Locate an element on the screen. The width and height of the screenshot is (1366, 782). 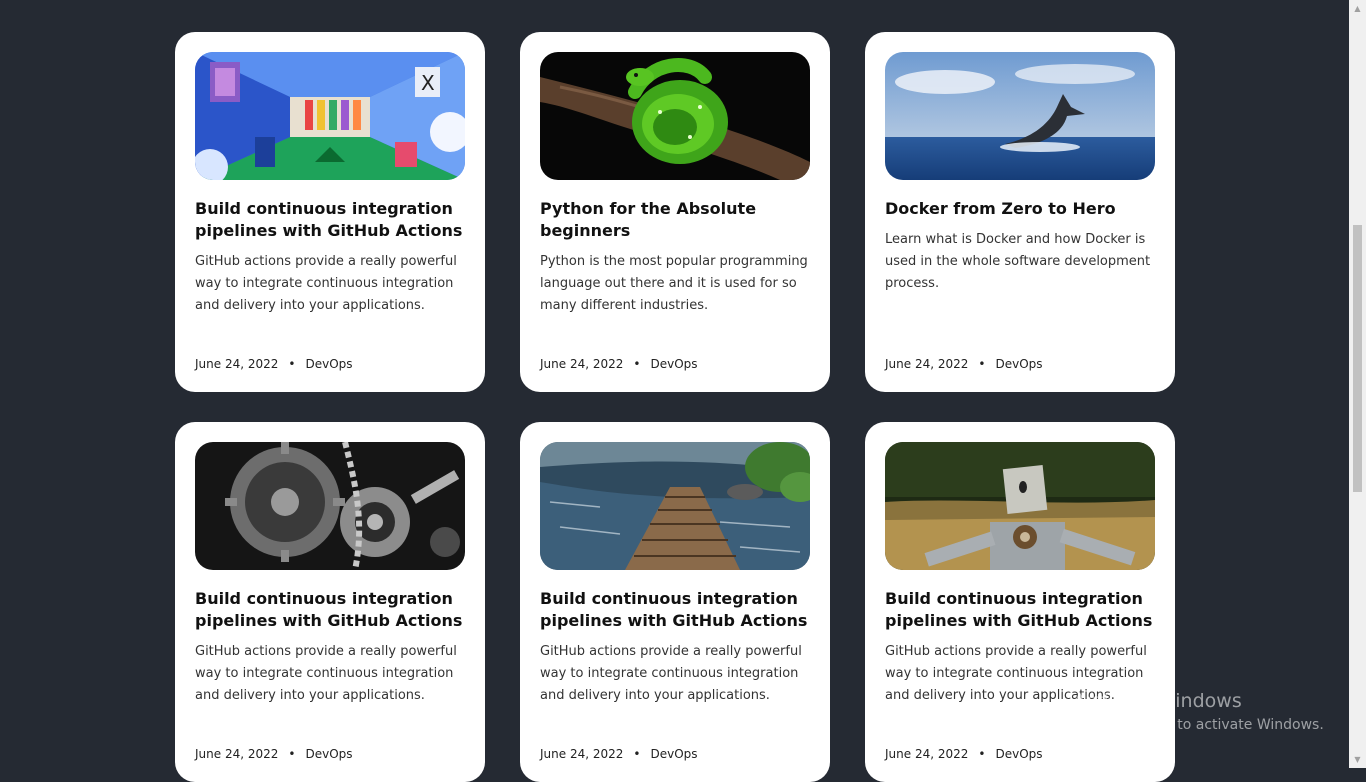
article-image: X is located at coordinates (330, 116).